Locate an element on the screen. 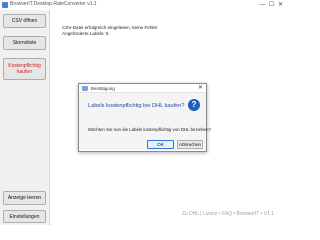 This screenshot has height=240, width=320. dialog-title: Bestätigung is located at coordinates (103, 88).